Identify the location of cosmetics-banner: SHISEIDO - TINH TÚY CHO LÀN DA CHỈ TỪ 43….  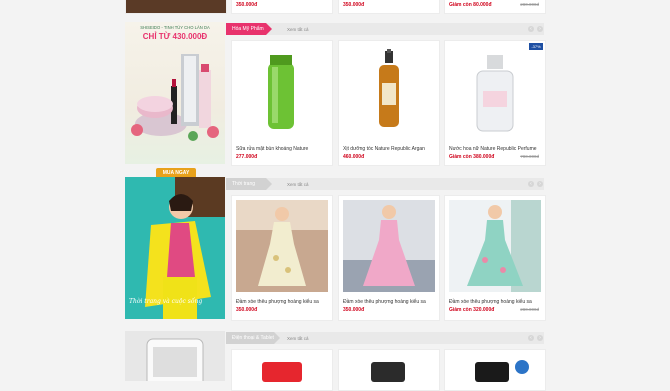
(175, 100).